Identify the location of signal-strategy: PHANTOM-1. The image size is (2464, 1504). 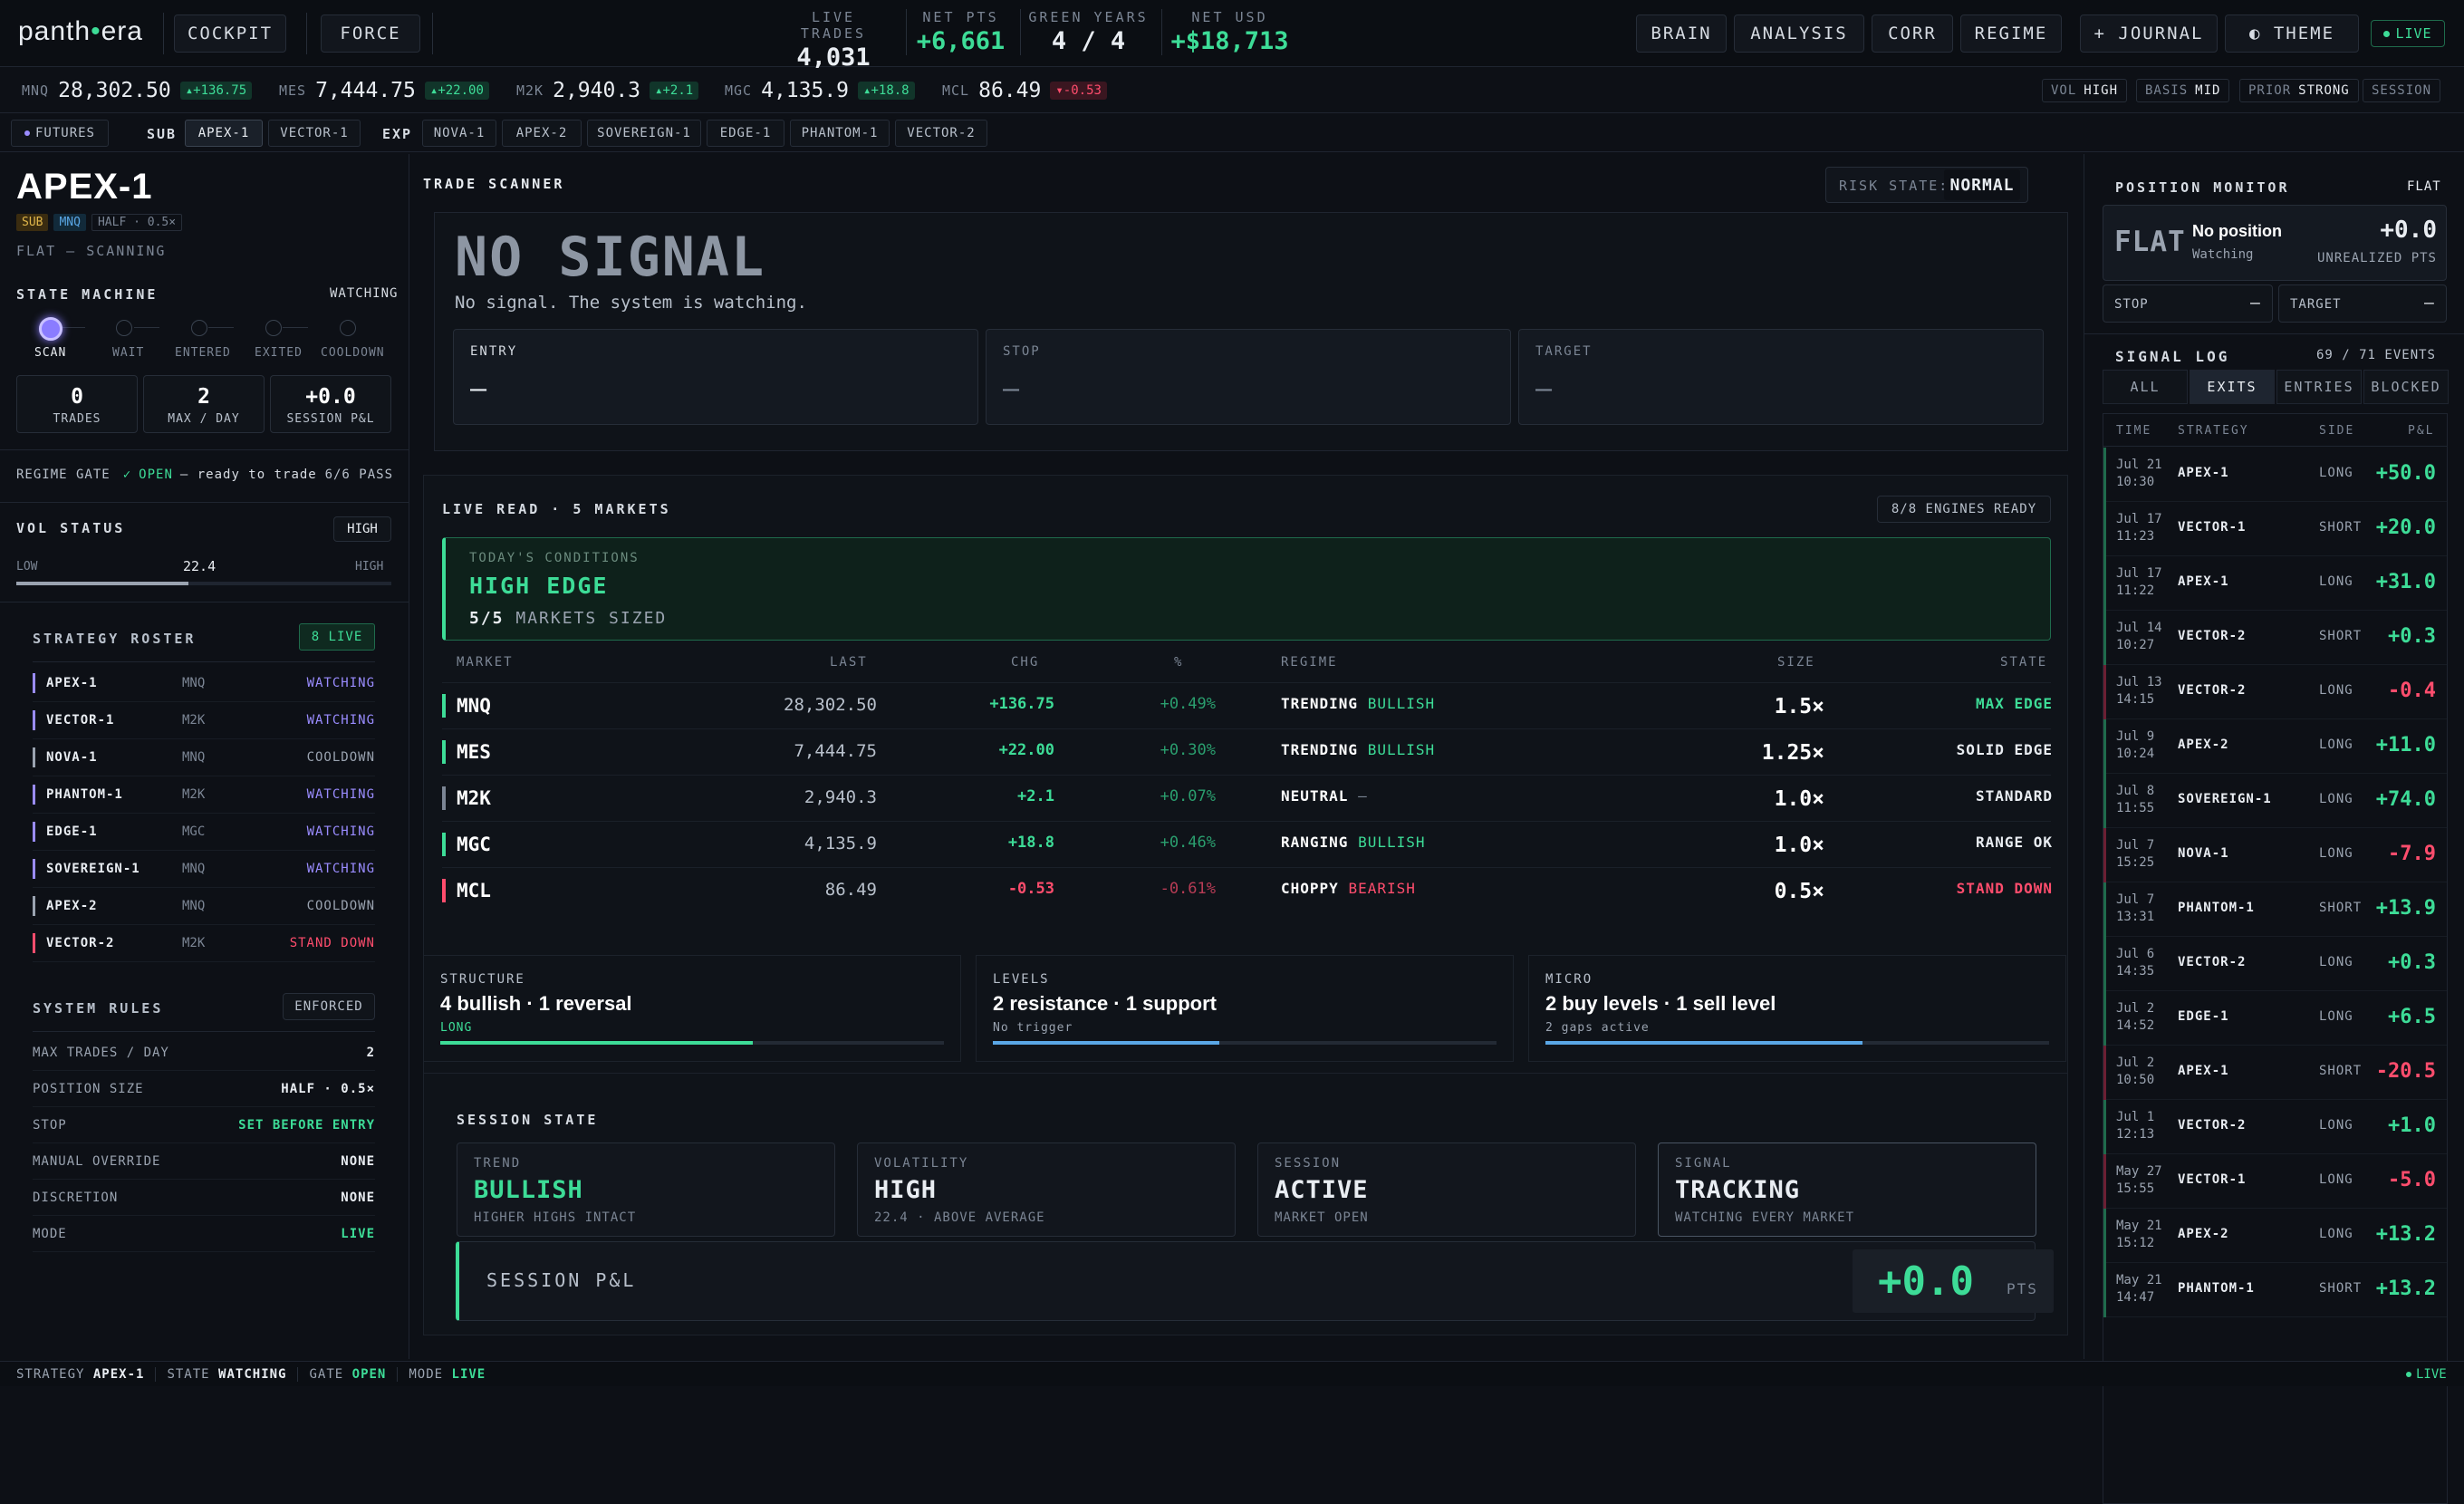
(2216, 1289).